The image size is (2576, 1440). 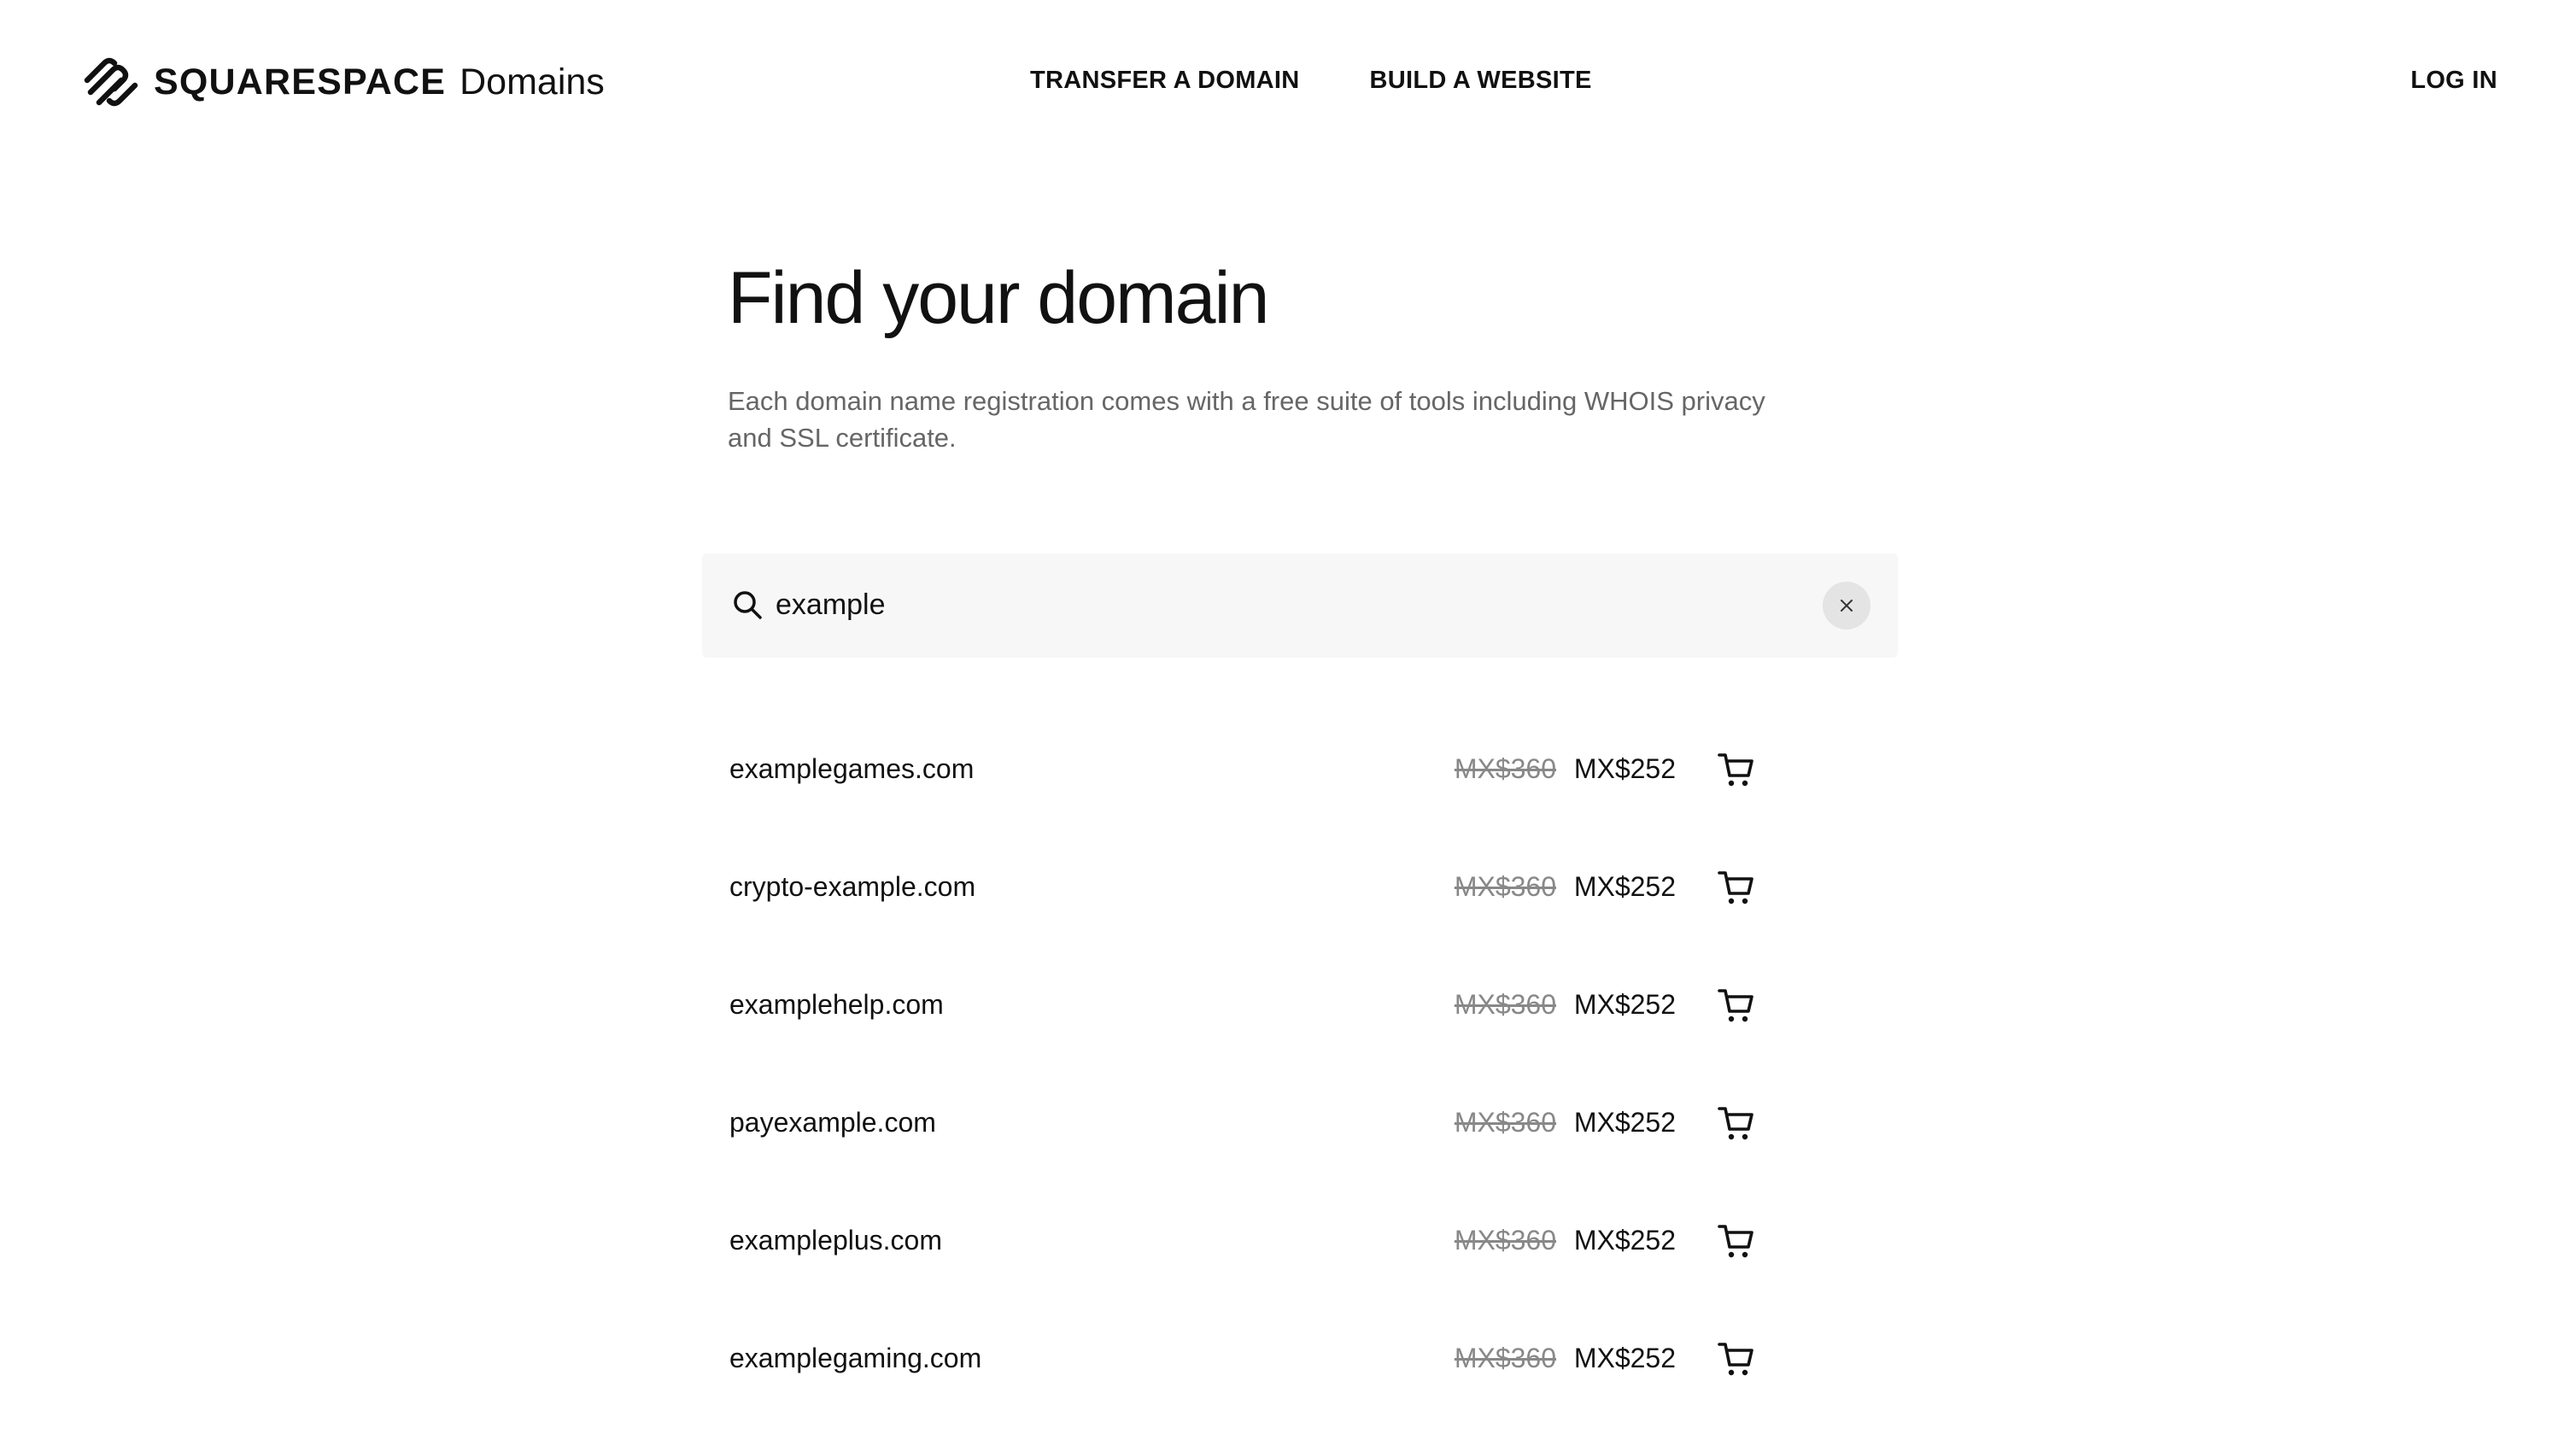 I want to click on domain-search-bar, so click(x=1300, y=606).